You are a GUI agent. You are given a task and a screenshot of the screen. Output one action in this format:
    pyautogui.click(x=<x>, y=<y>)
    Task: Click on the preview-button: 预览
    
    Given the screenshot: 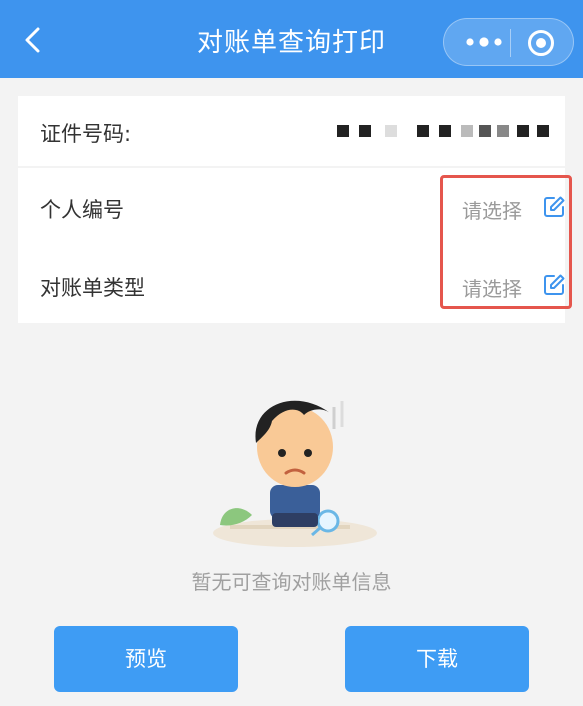 What is the action you would take?
    pyautogui.click(x=146, y=659)
    